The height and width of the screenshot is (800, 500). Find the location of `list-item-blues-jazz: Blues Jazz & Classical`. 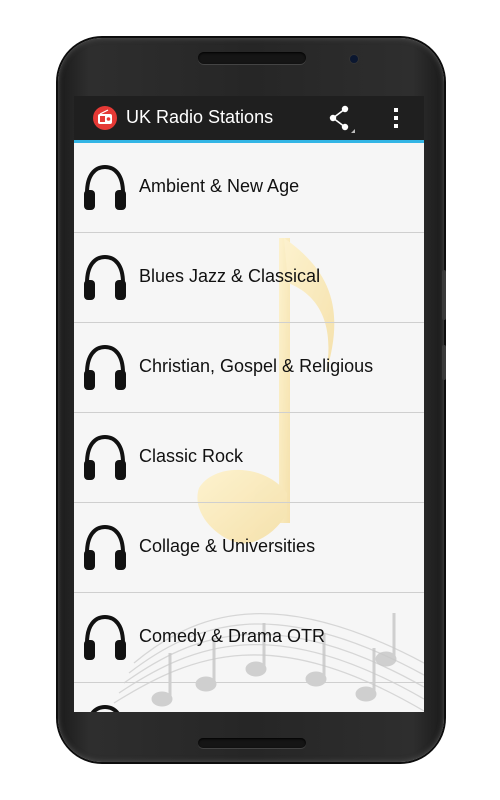

list-item-blues-jazz: Blues Jazz & Classical is located at coordinates (249, 278).